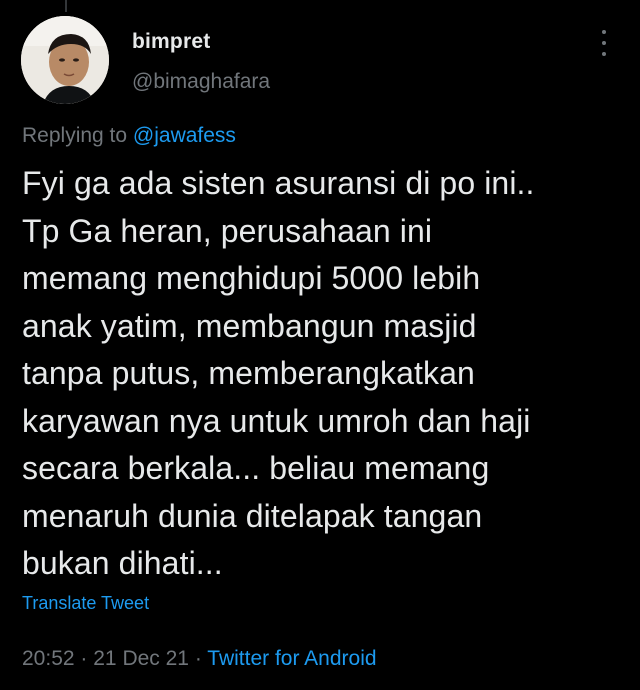  What do you see at coordinates (201, 82) in the screenshot?
I see `user-handle: @bimaghafara` at bounding box center [201, 82].